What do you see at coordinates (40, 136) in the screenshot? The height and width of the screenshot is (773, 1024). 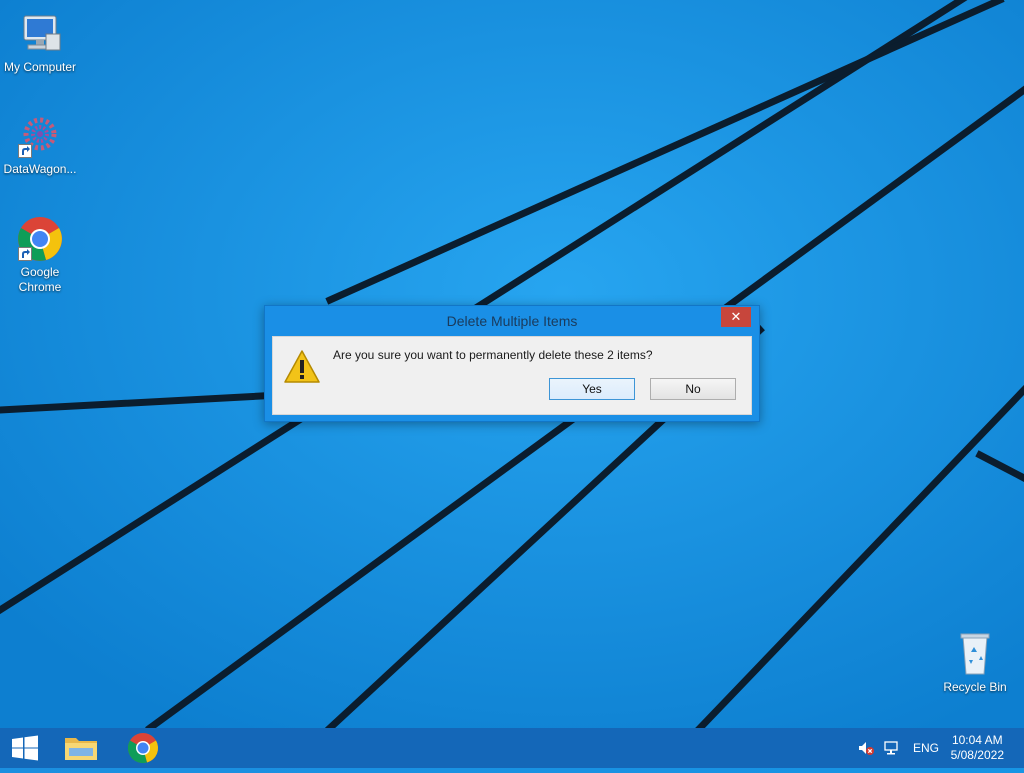 I see `gear-cluster-icon` at bounding box center [40, 136].